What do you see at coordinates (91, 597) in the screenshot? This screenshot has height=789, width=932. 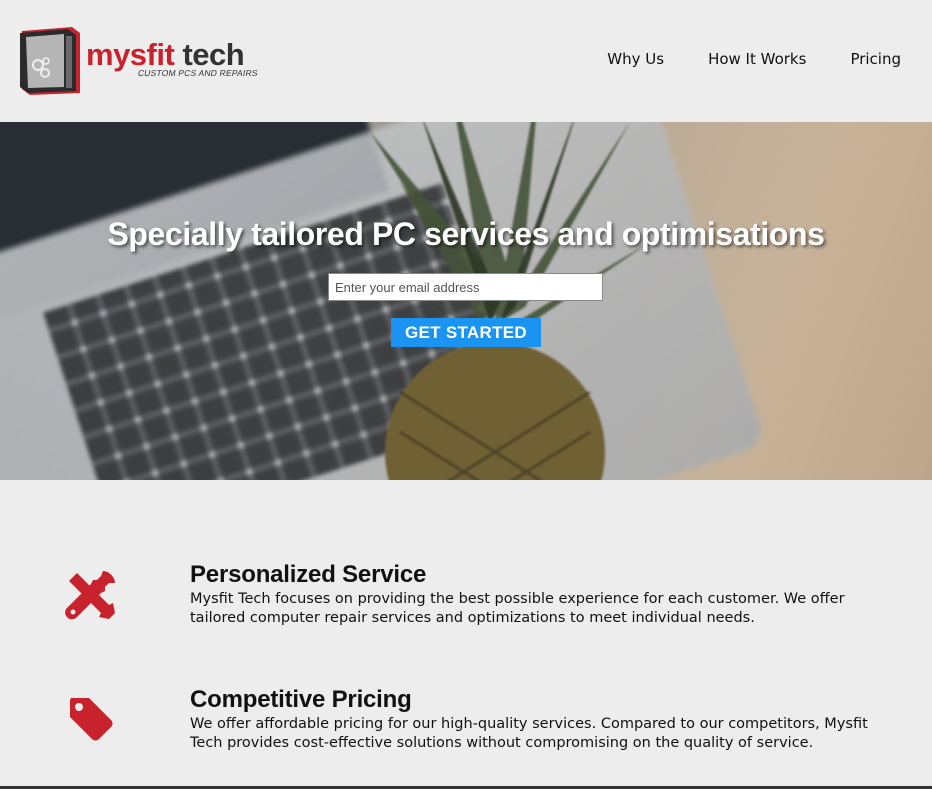 I see `tools-icon` at bounding box center [91, 597].